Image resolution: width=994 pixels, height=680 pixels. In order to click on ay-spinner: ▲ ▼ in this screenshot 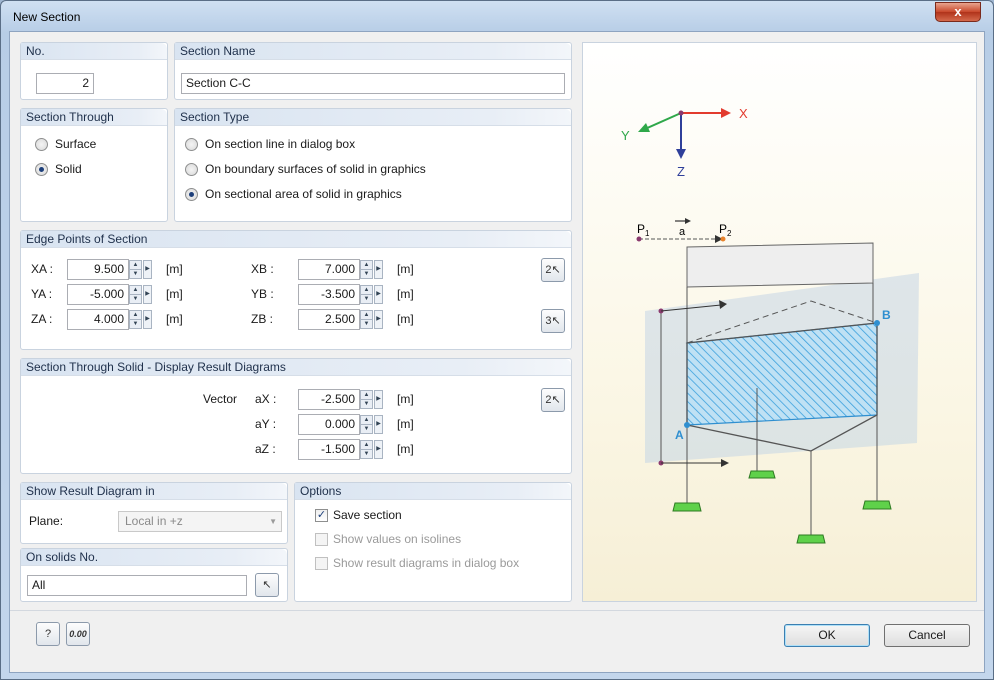, I will do `click(366, 424)`.